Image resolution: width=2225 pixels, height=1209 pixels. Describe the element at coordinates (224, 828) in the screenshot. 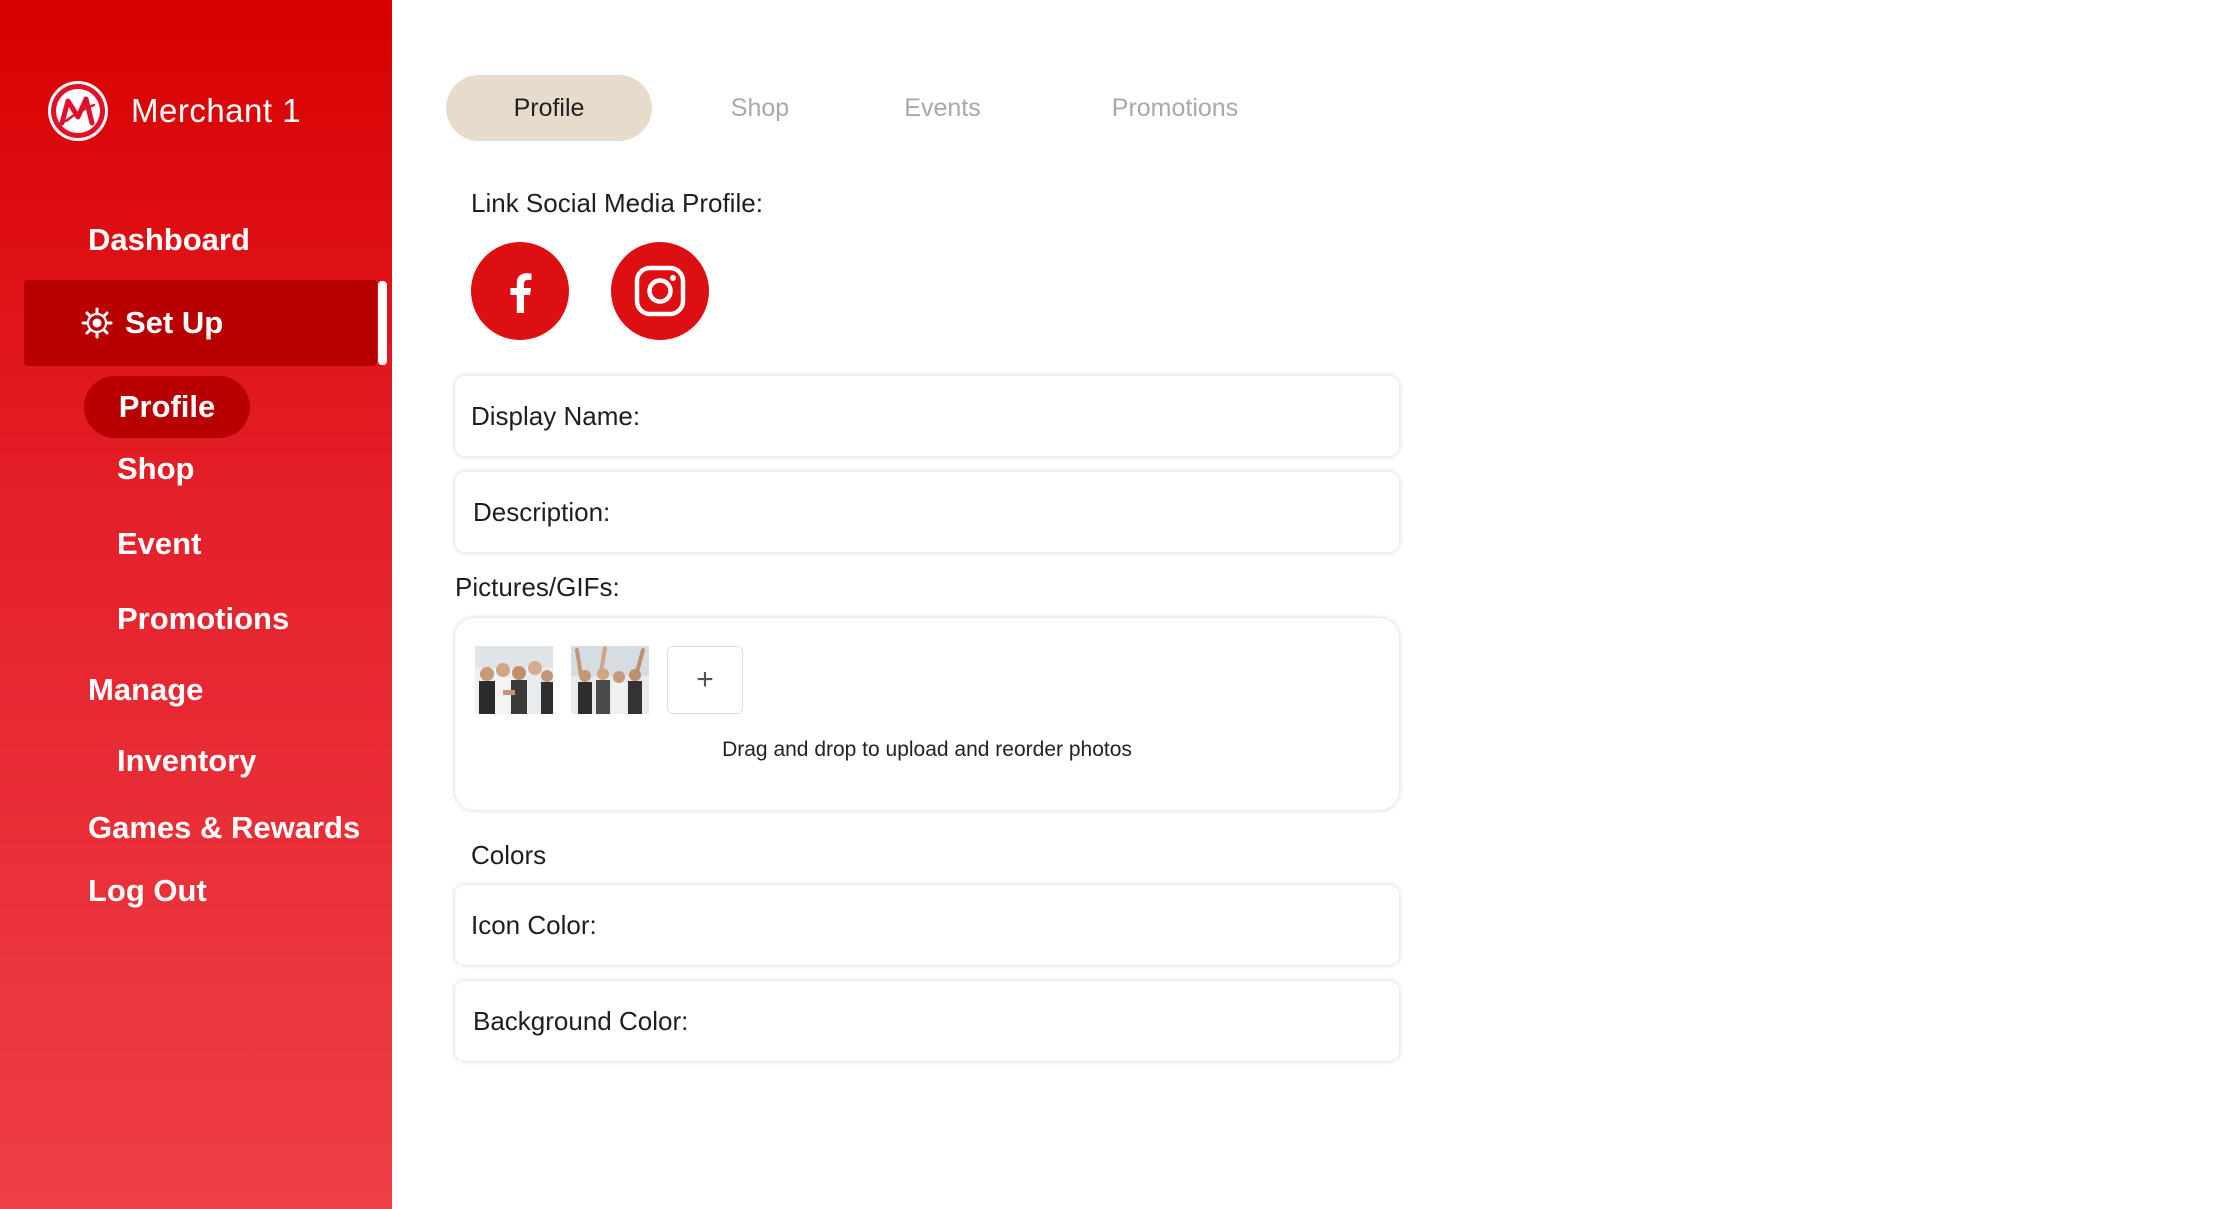

I see `nav-games-rewards: Games & Rewards` at that location.